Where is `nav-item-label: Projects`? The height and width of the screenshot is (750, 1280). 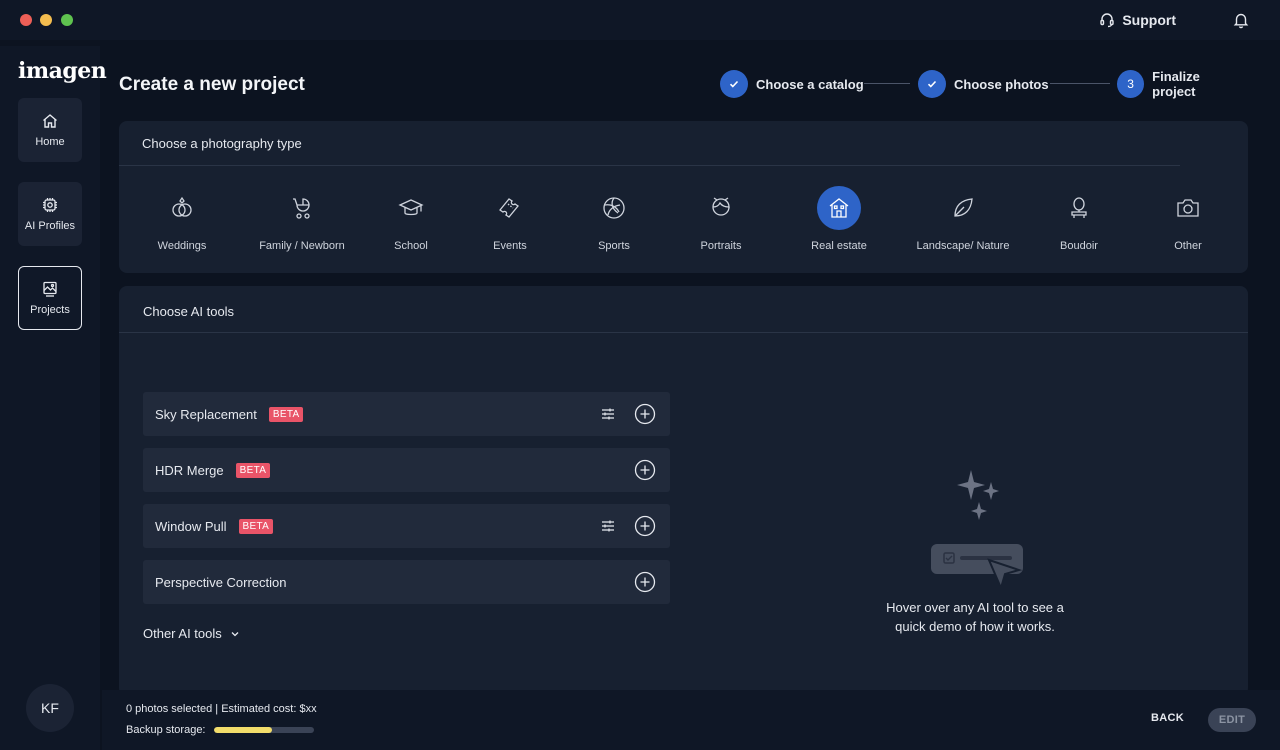 nav-item-label: Projects is located at coordinates (50, 310).